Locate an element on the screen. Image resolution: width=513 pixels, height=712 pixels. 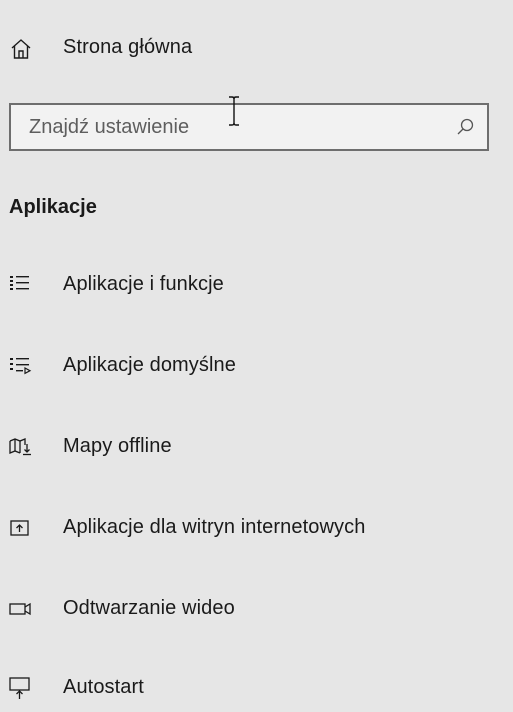
nav-item-apps-features: Aplikacje i funkcje is located at coordinates (256, 285).